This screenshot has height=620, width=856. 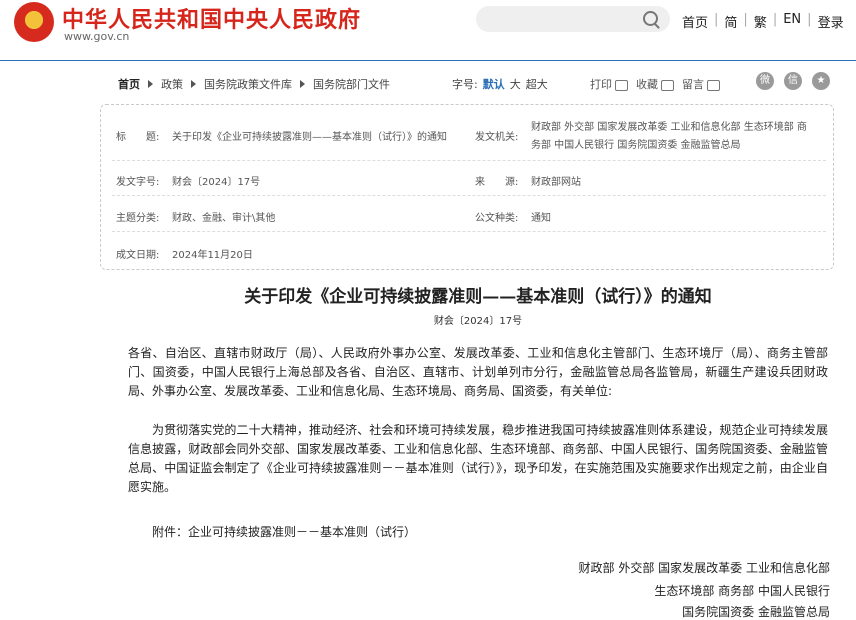 What do you see at coordinates (248, 84) in the screenshot?
I see `breadcrumb-library: 国务院政策文件库` at bounding box center [248, 84].